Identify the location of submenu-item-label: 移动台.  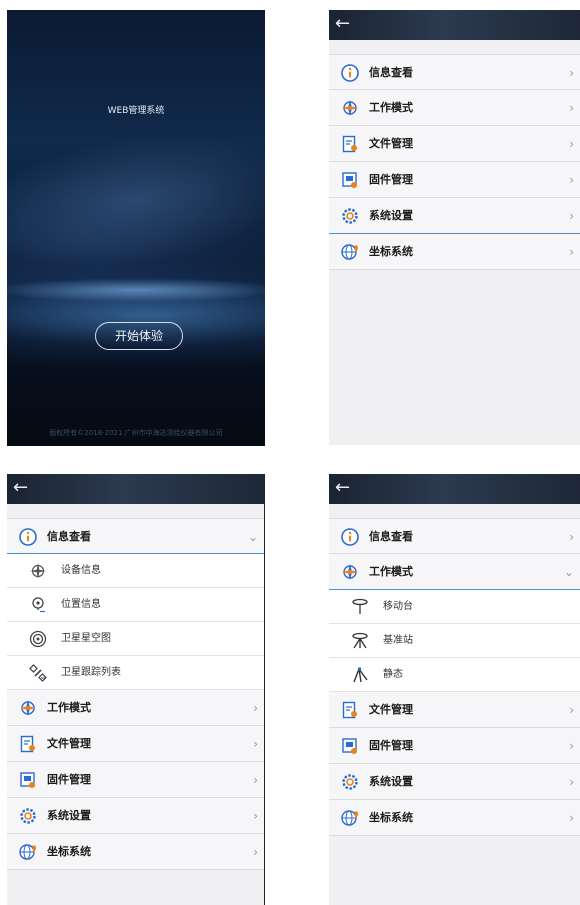
(398, 606).